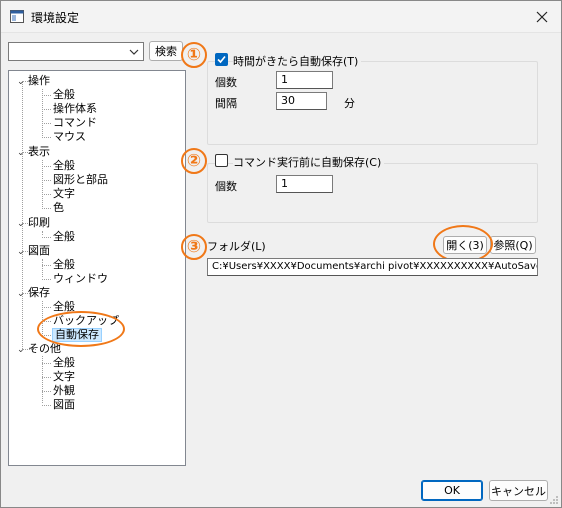 This screenshot has height=508, width=562. Describe the element at coordinates (194, 55) in the screenshot. I see `annotation-badge-1: ①` at that location.